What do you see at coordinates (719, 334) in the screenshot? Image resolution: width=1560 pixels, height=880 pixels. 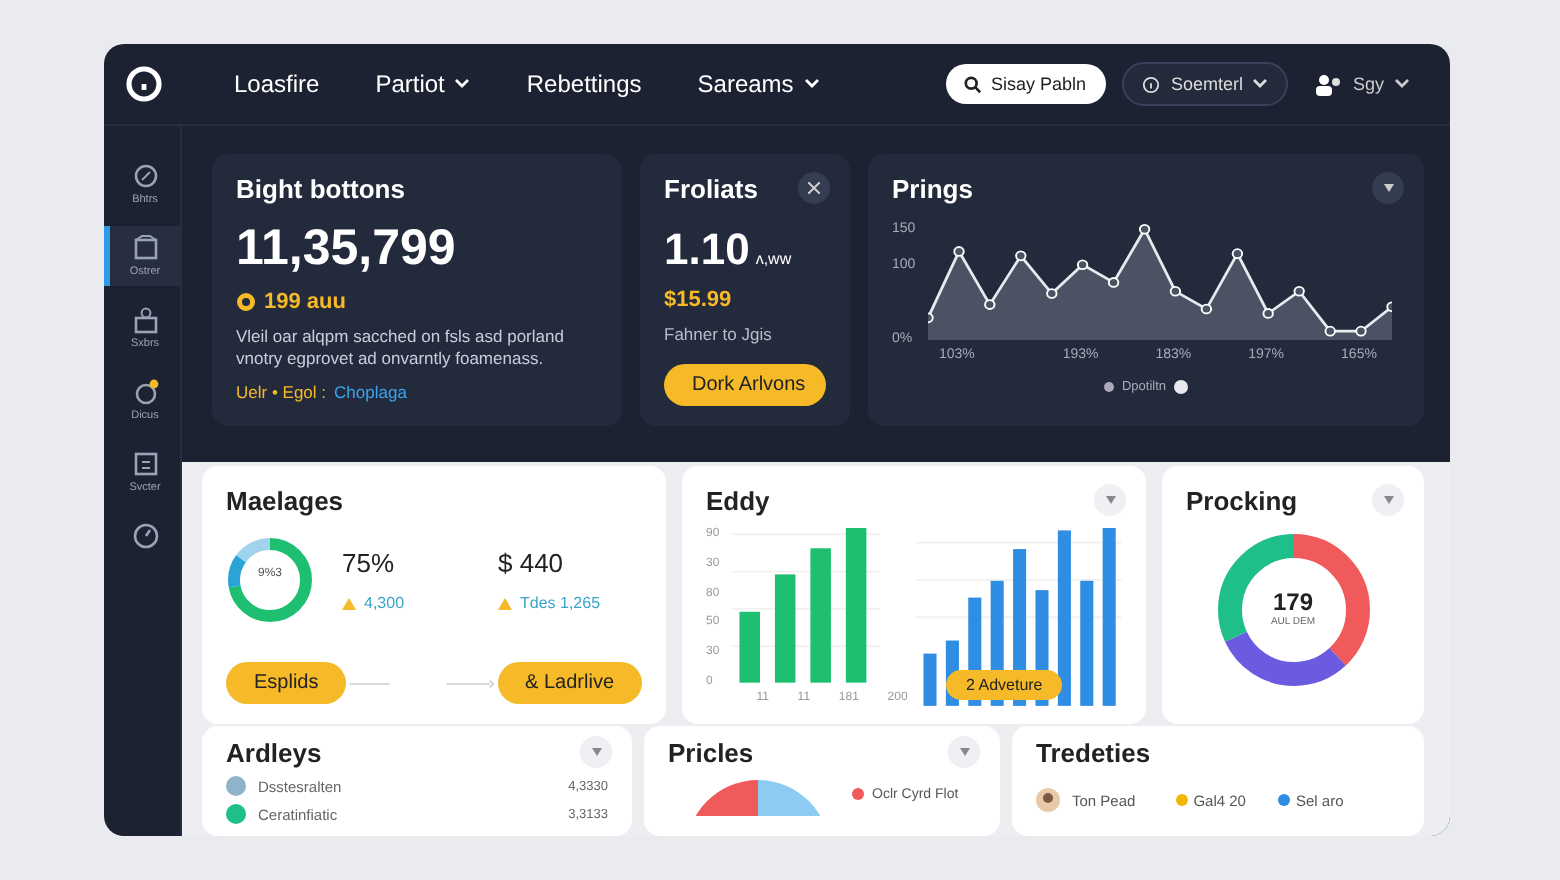 I see `card-caption: Fahner to Jgis` at bounding box center [719, 334].